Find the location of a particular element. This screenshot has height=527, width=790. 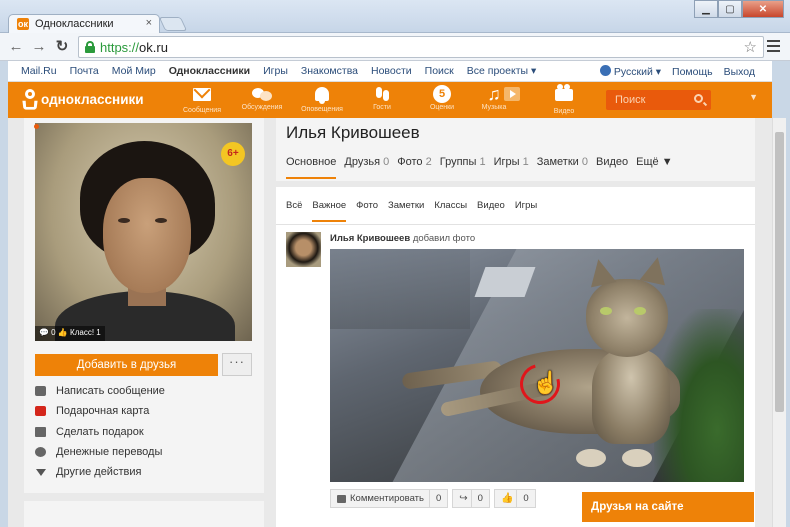

portal-link-moymir: Мой Мир is located at coordinates (134, 71).